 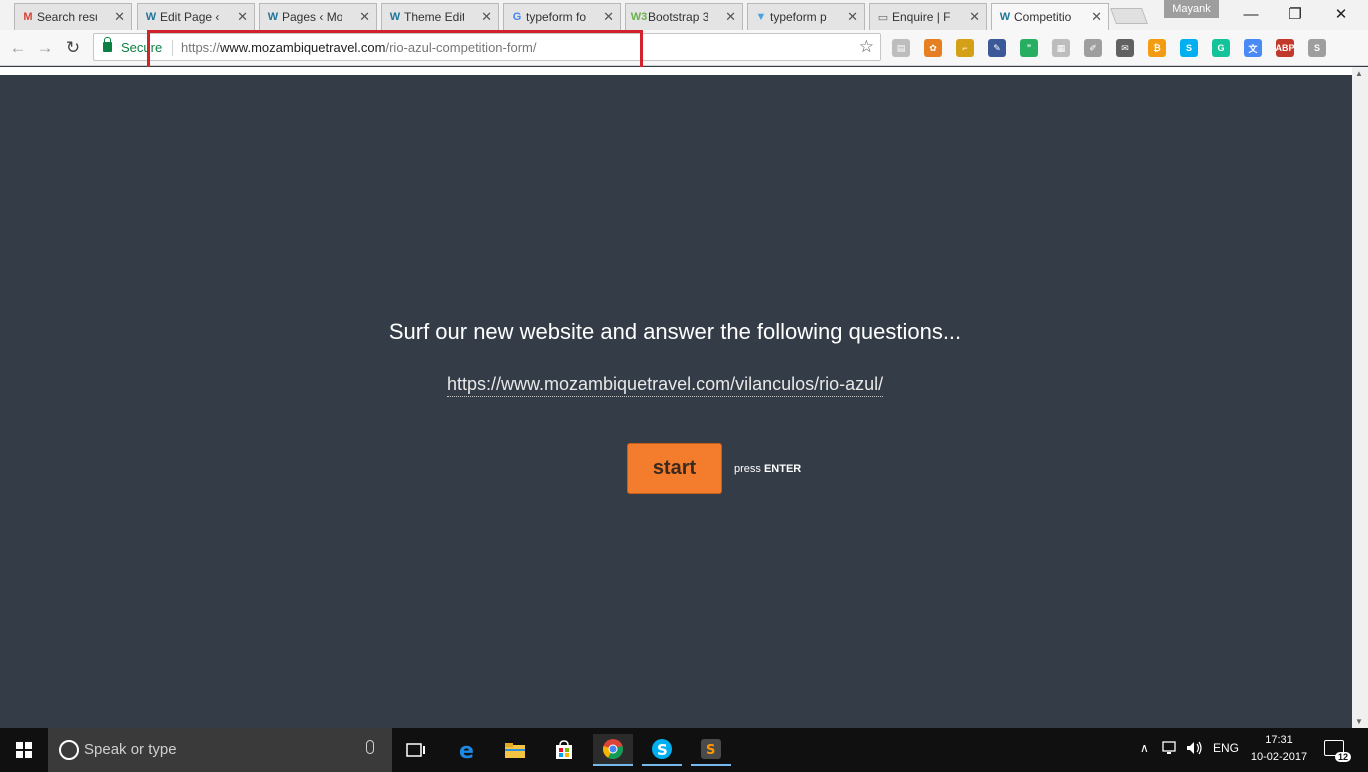 I want to click on start-button: start, so click(x=674, y=468).